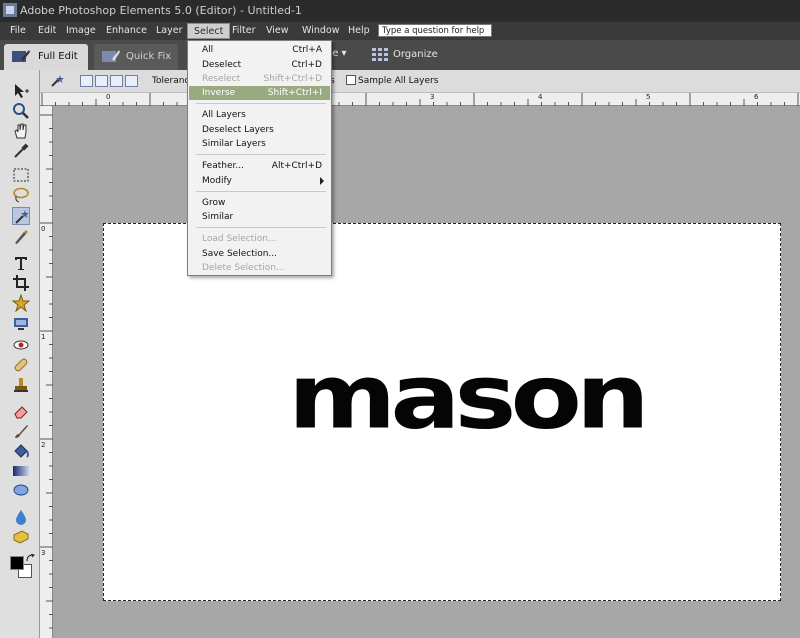  Describe the element at coordinates (244, 30) in the screenshot. I see `menu-filter: Filter` at that location.